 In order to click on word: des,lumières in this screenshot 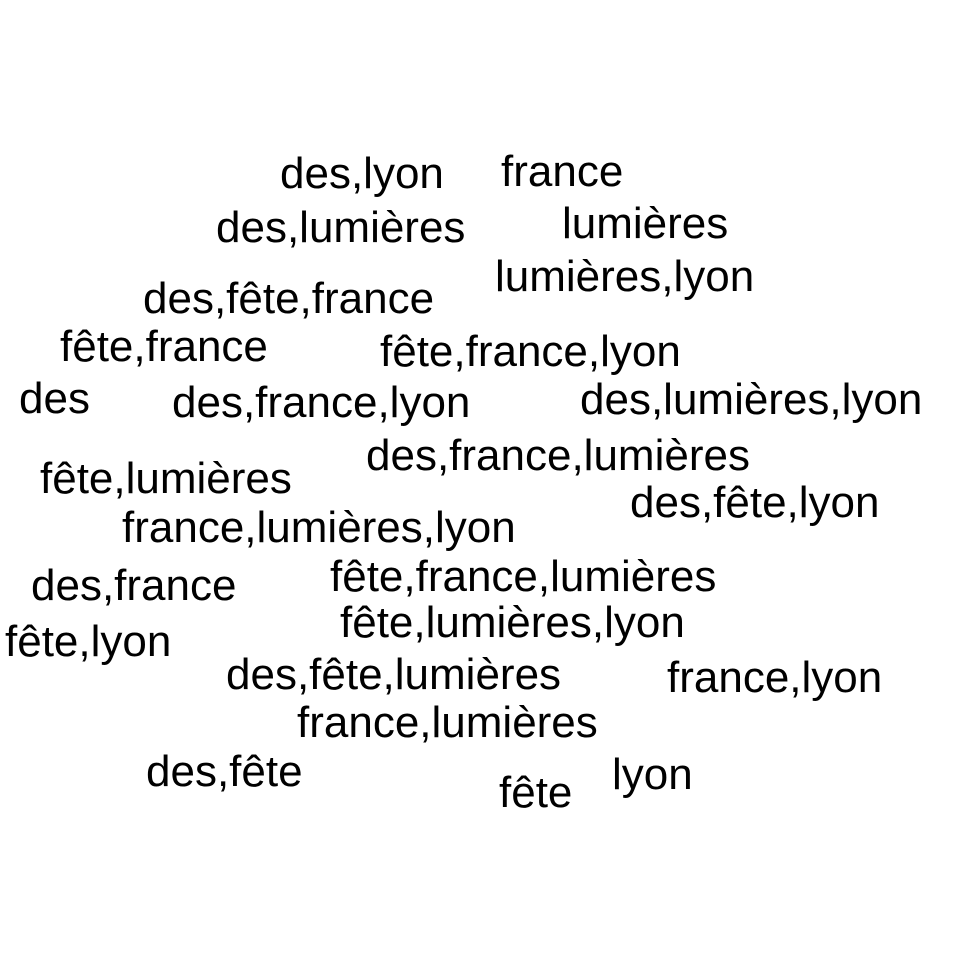, I will do `click(341, 227)`.